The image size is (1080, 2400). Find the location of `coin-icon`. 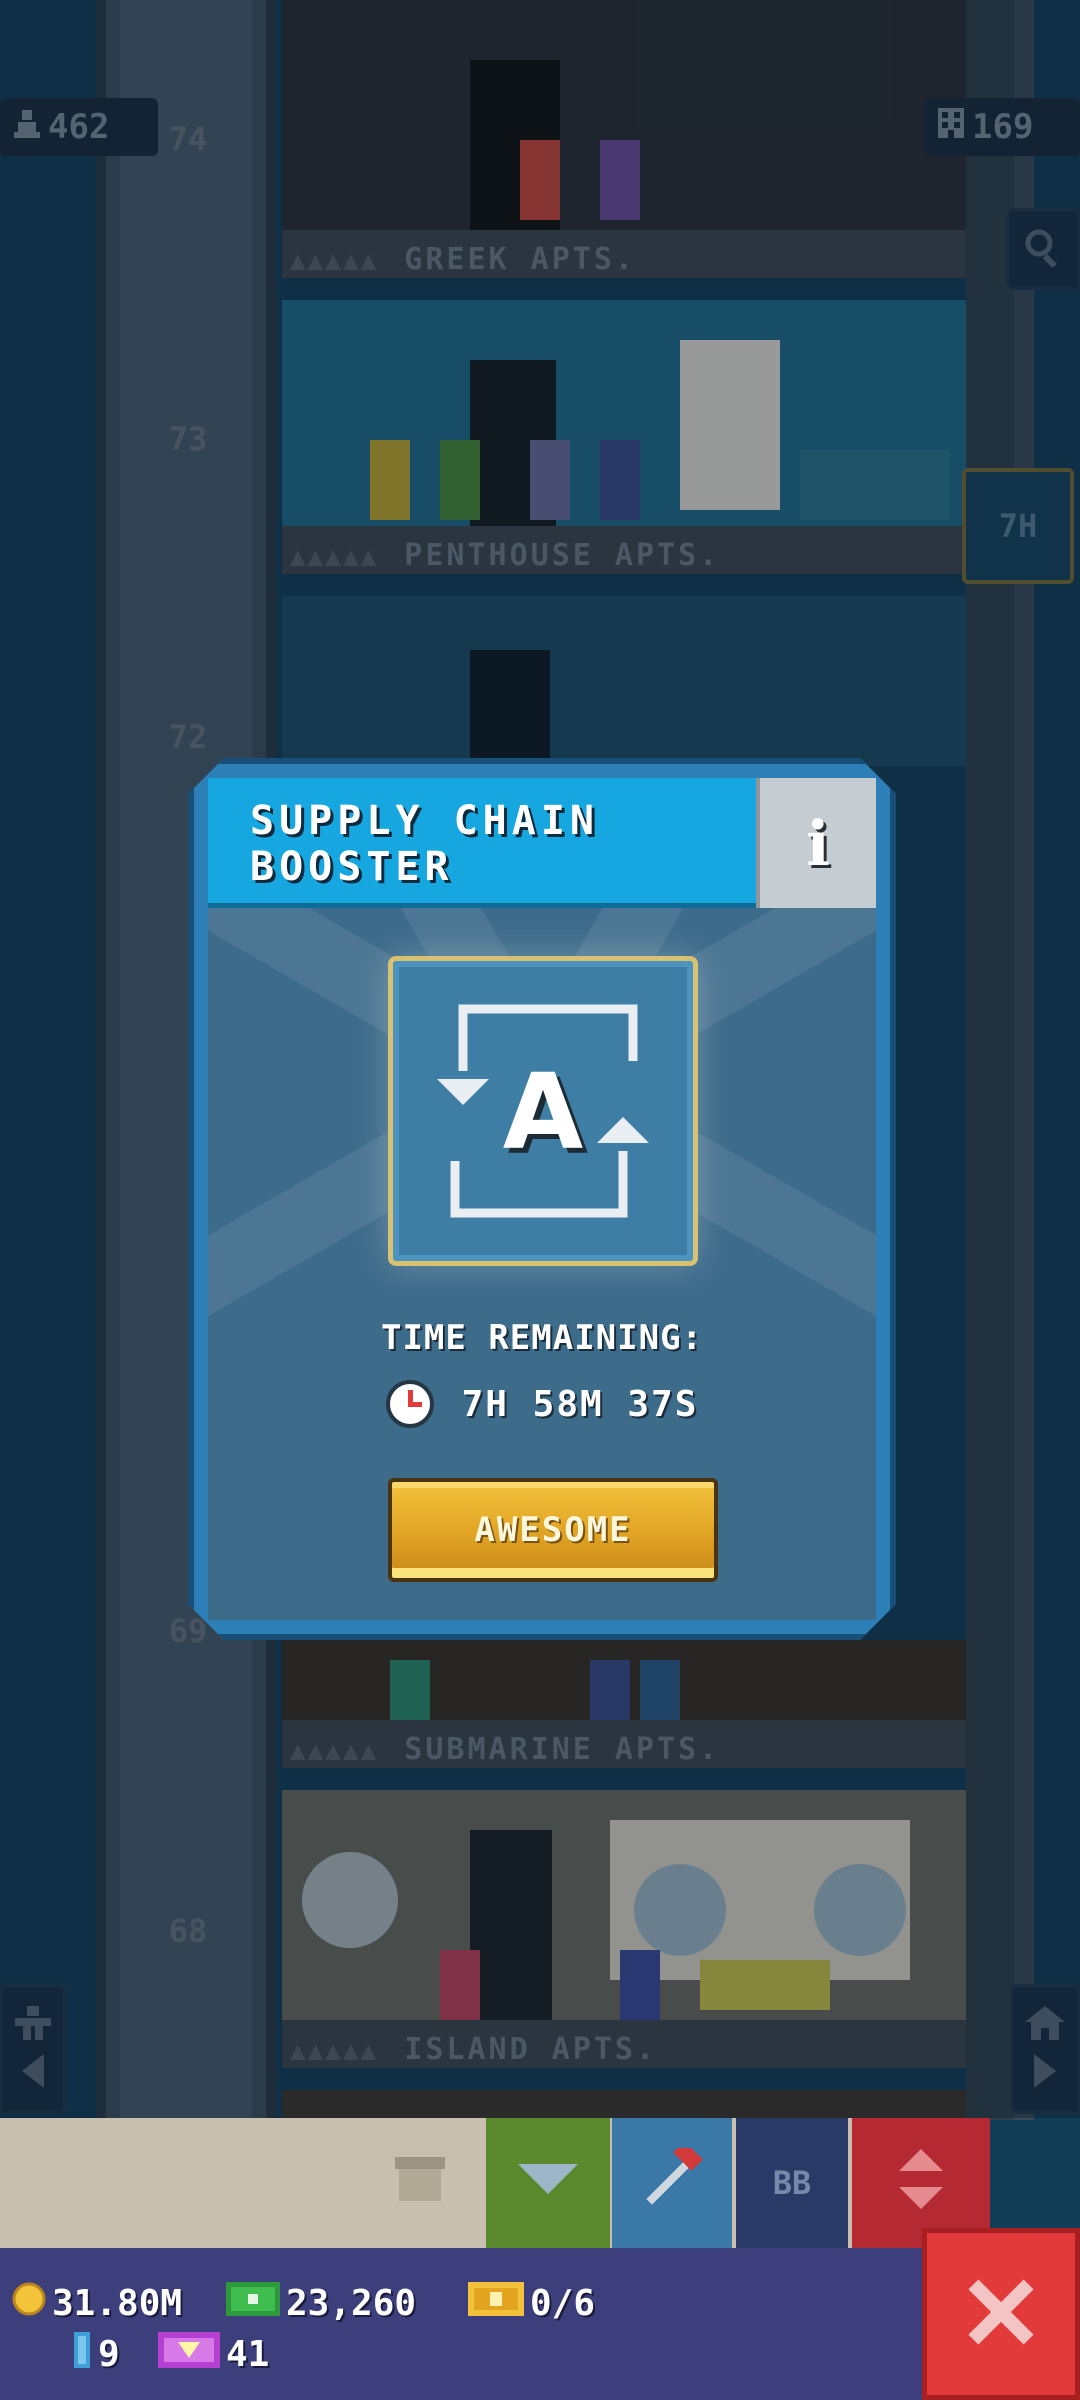

coin-icon is located at coordinates (29, 2303).